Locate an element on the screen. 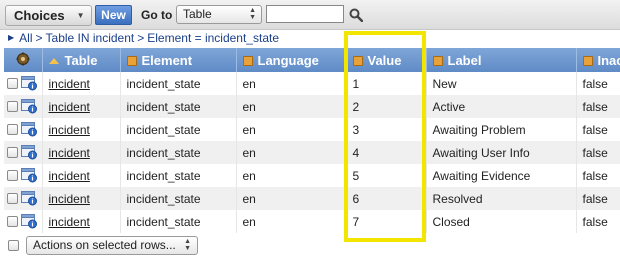 This screenshot has width=620, height=258. search-input is located at coordinates (305, 14).